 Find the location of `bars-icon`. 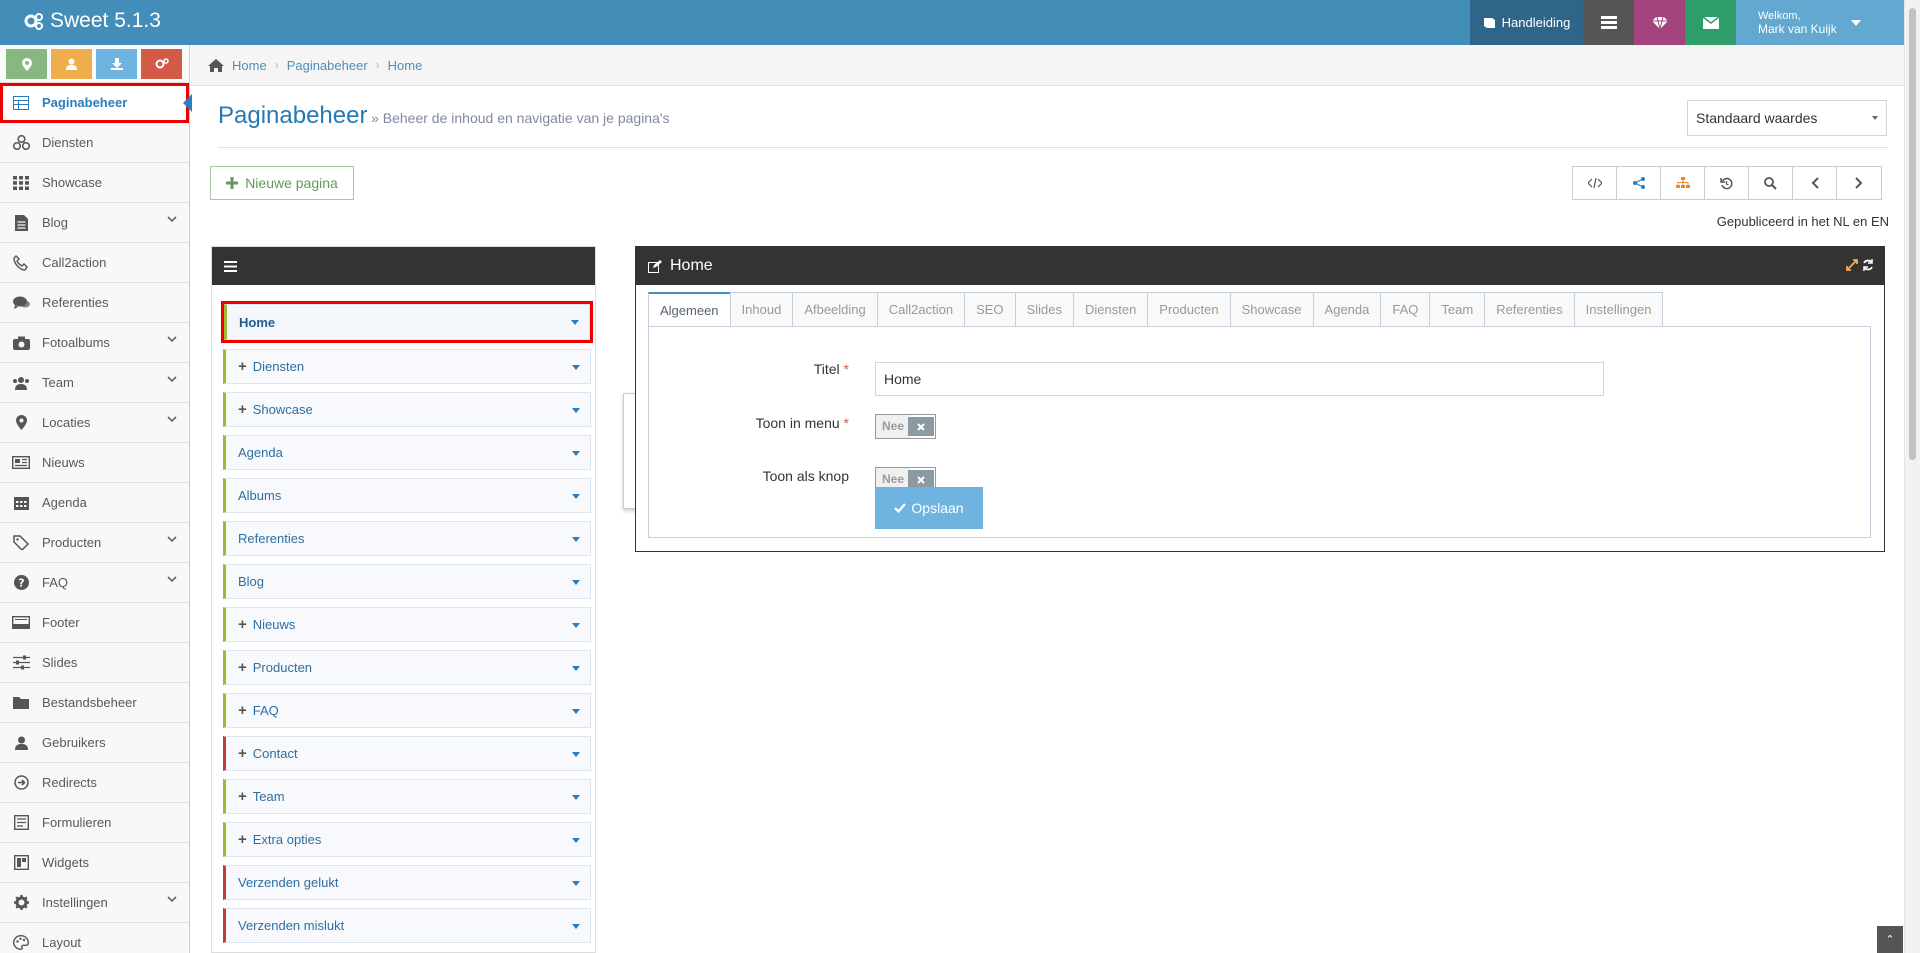

bars-icon is located at coordinates (230, 266).